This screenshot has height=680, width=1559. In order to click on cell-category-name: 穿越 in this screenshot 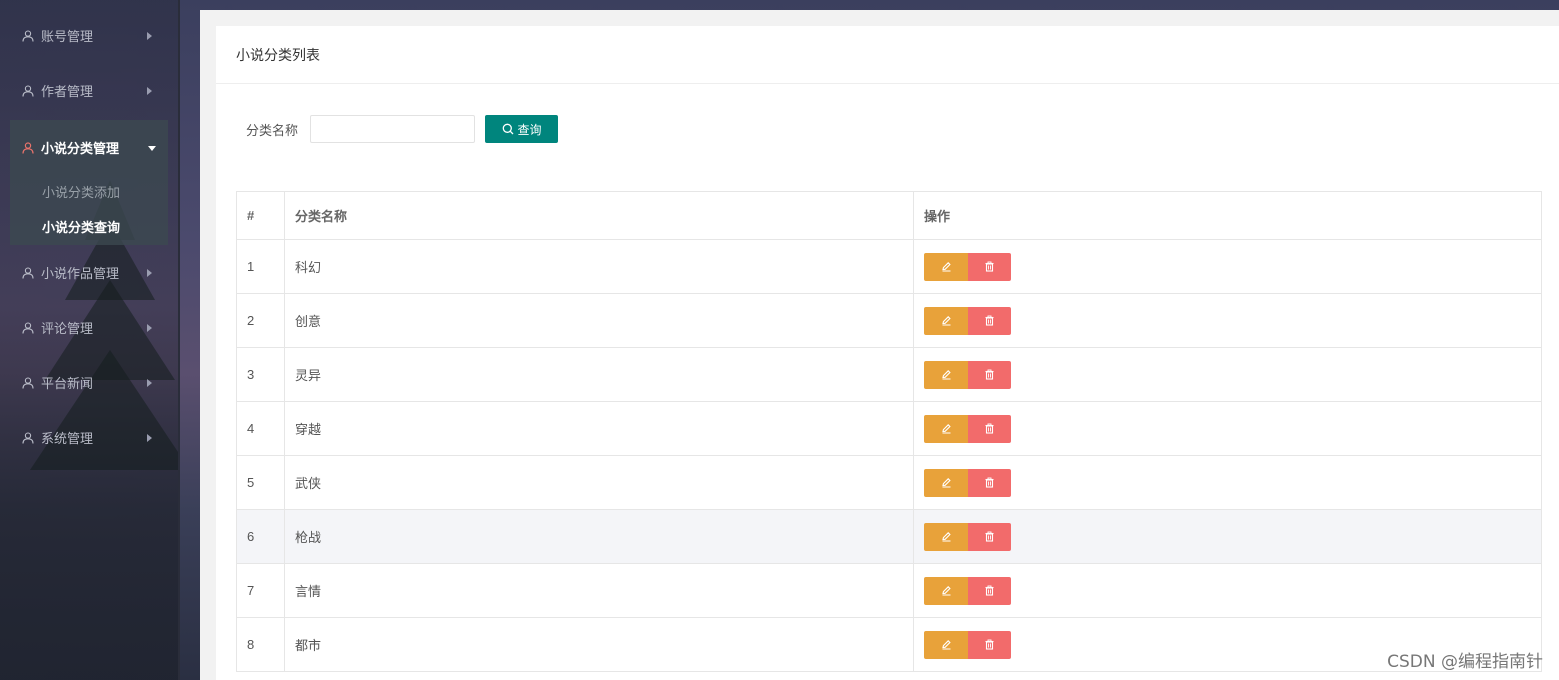, I will do `click(599, 428)`.